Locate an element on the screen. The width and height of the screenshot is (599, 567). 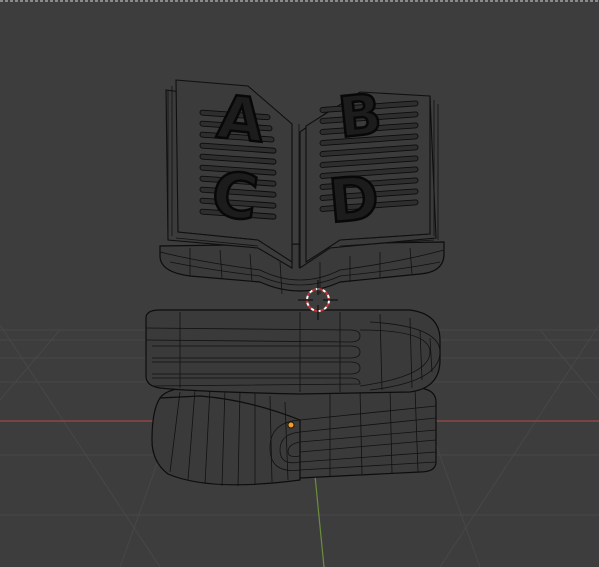
letter-a: A is located at coordinates (241, 119).